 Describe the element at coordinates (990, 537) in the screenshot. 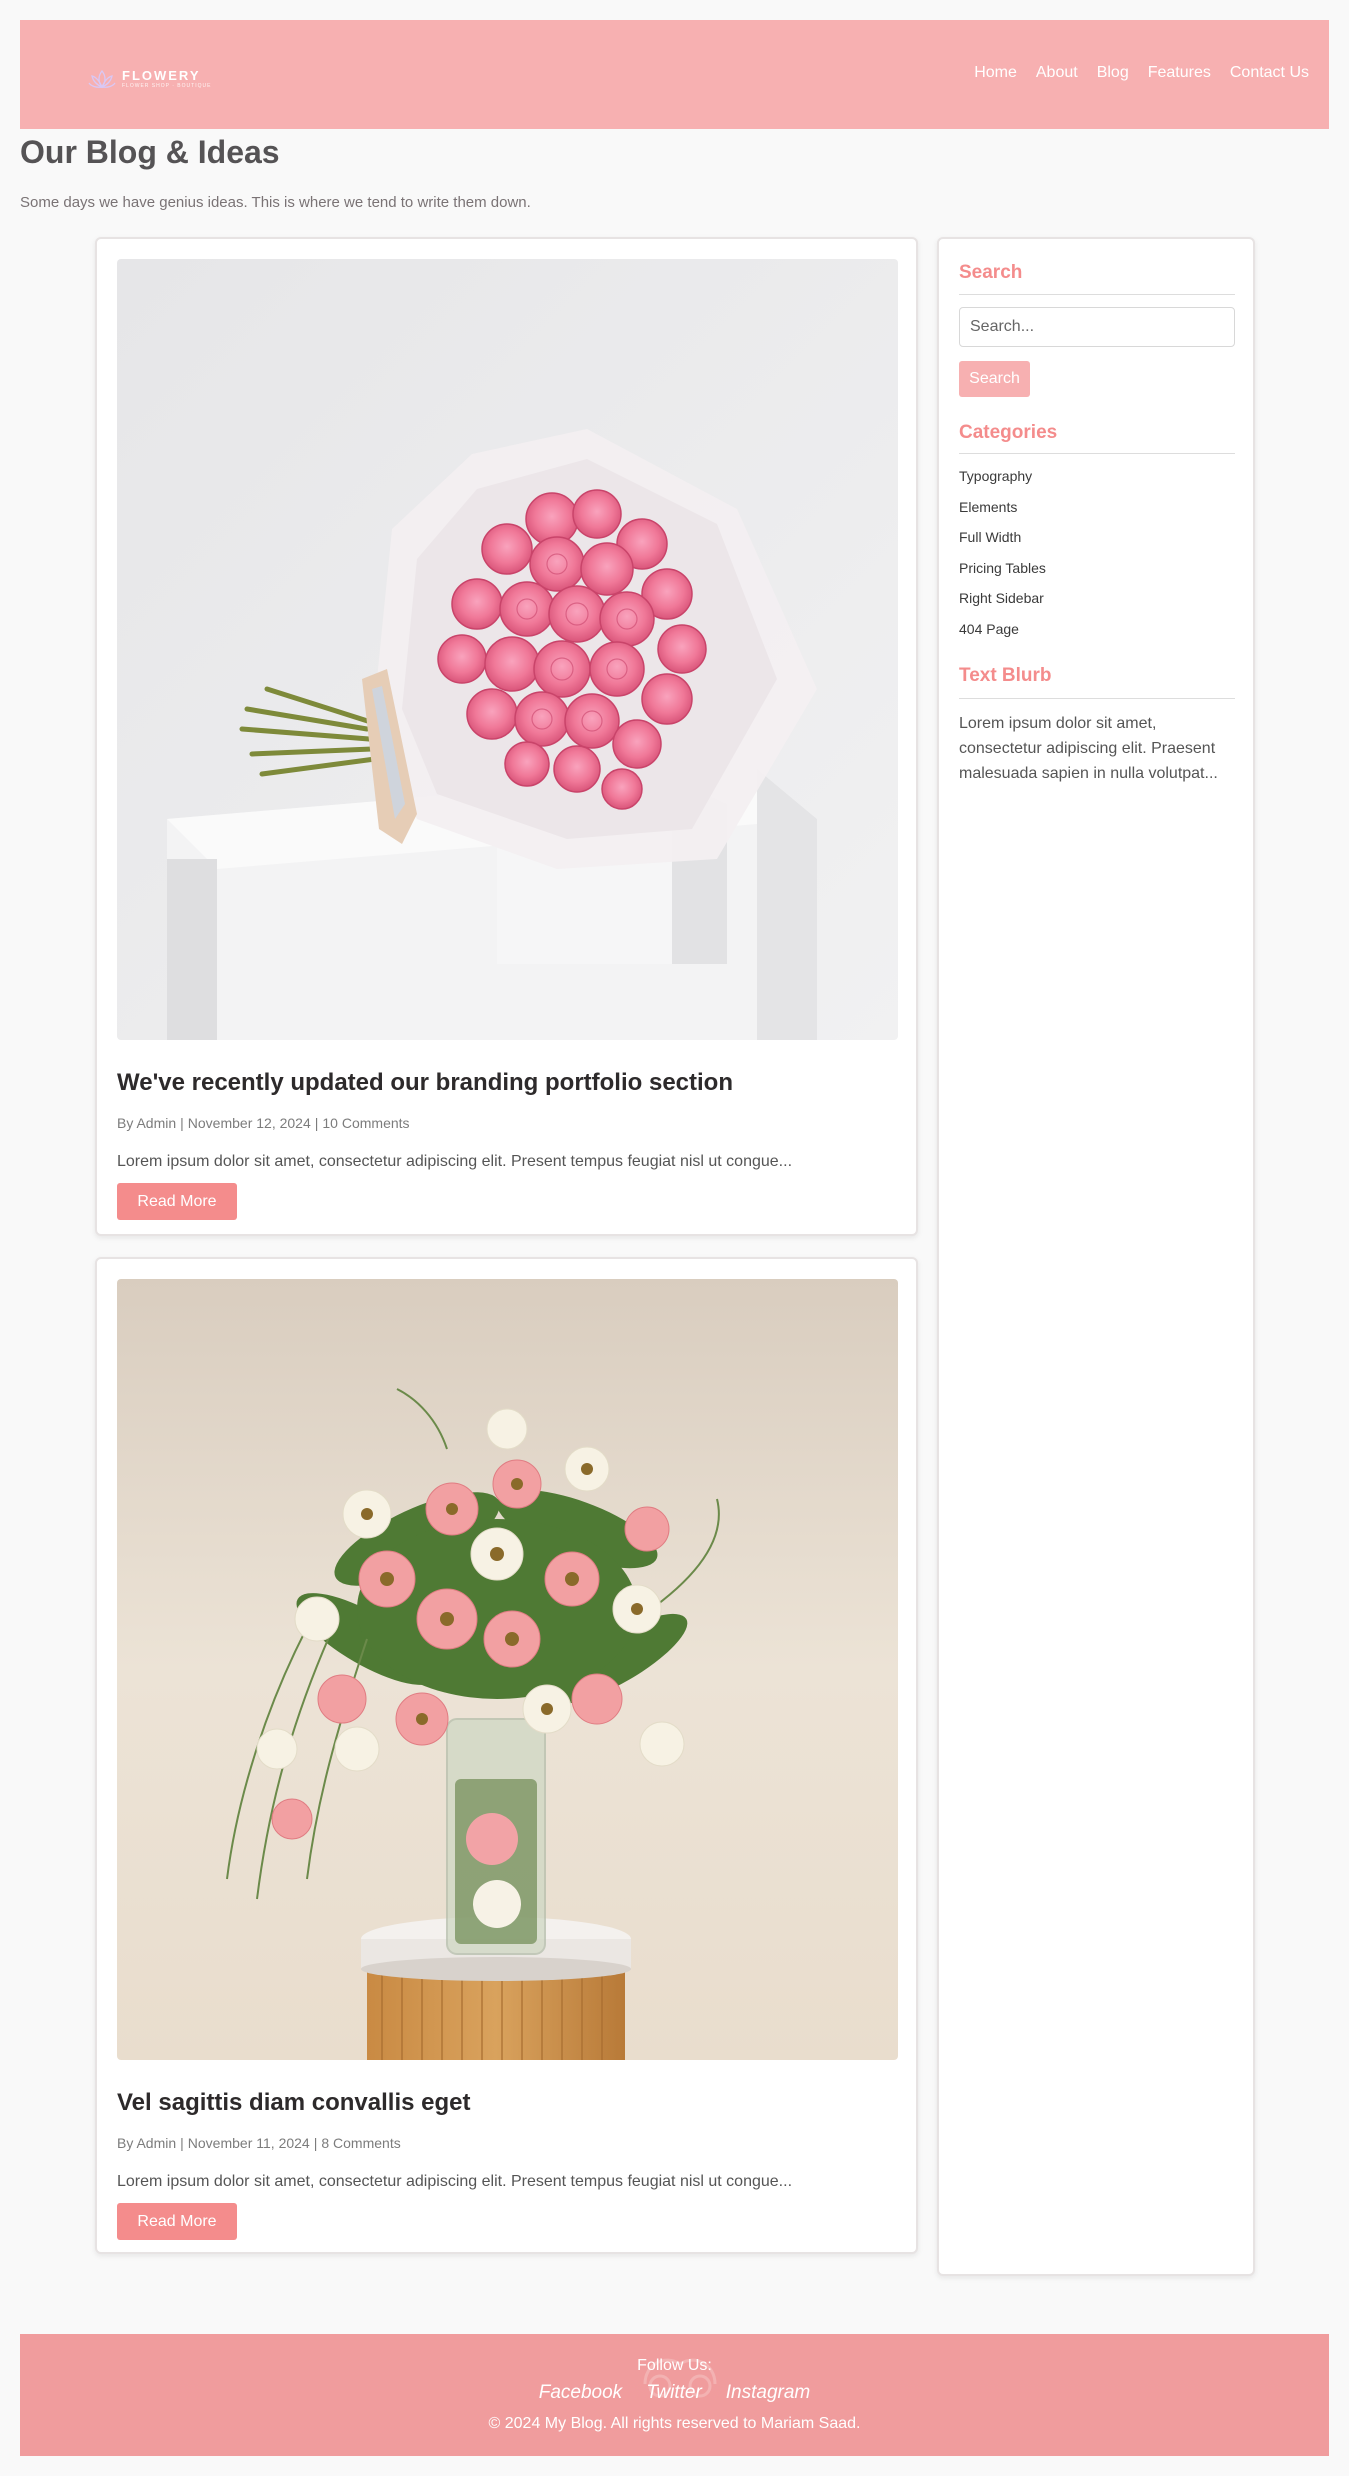

I see `category-link-full-width: Full Width` at that location.